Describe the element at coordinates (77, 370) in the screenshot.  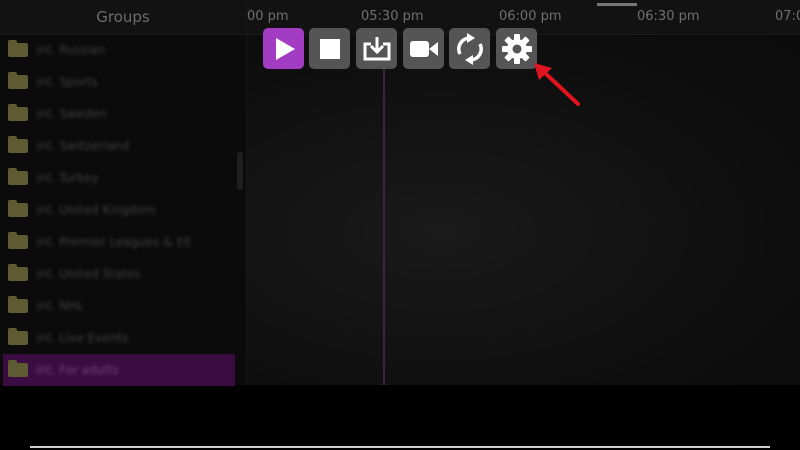
I see `group-label: int. For adults` at that location.